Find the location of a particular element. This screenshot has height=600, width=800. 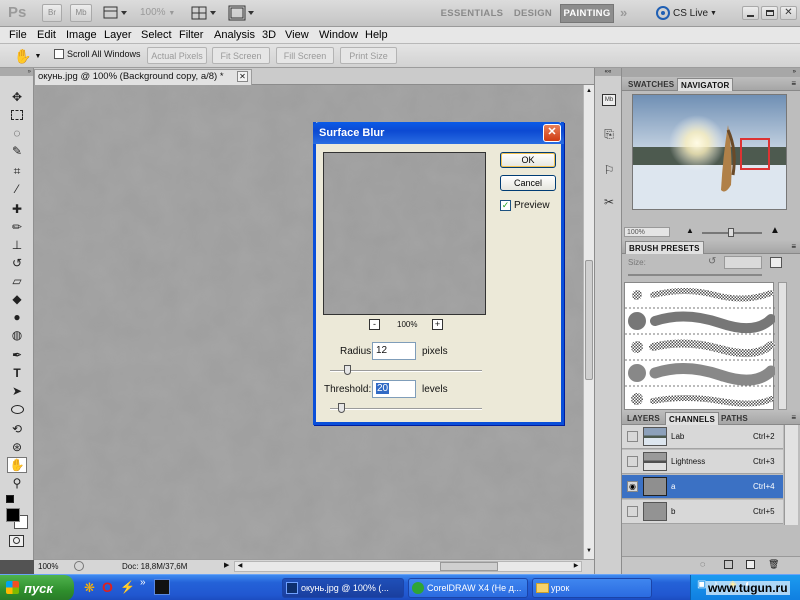

cs-live-button: CS Live ▼ is located at coordinates (686, 13).